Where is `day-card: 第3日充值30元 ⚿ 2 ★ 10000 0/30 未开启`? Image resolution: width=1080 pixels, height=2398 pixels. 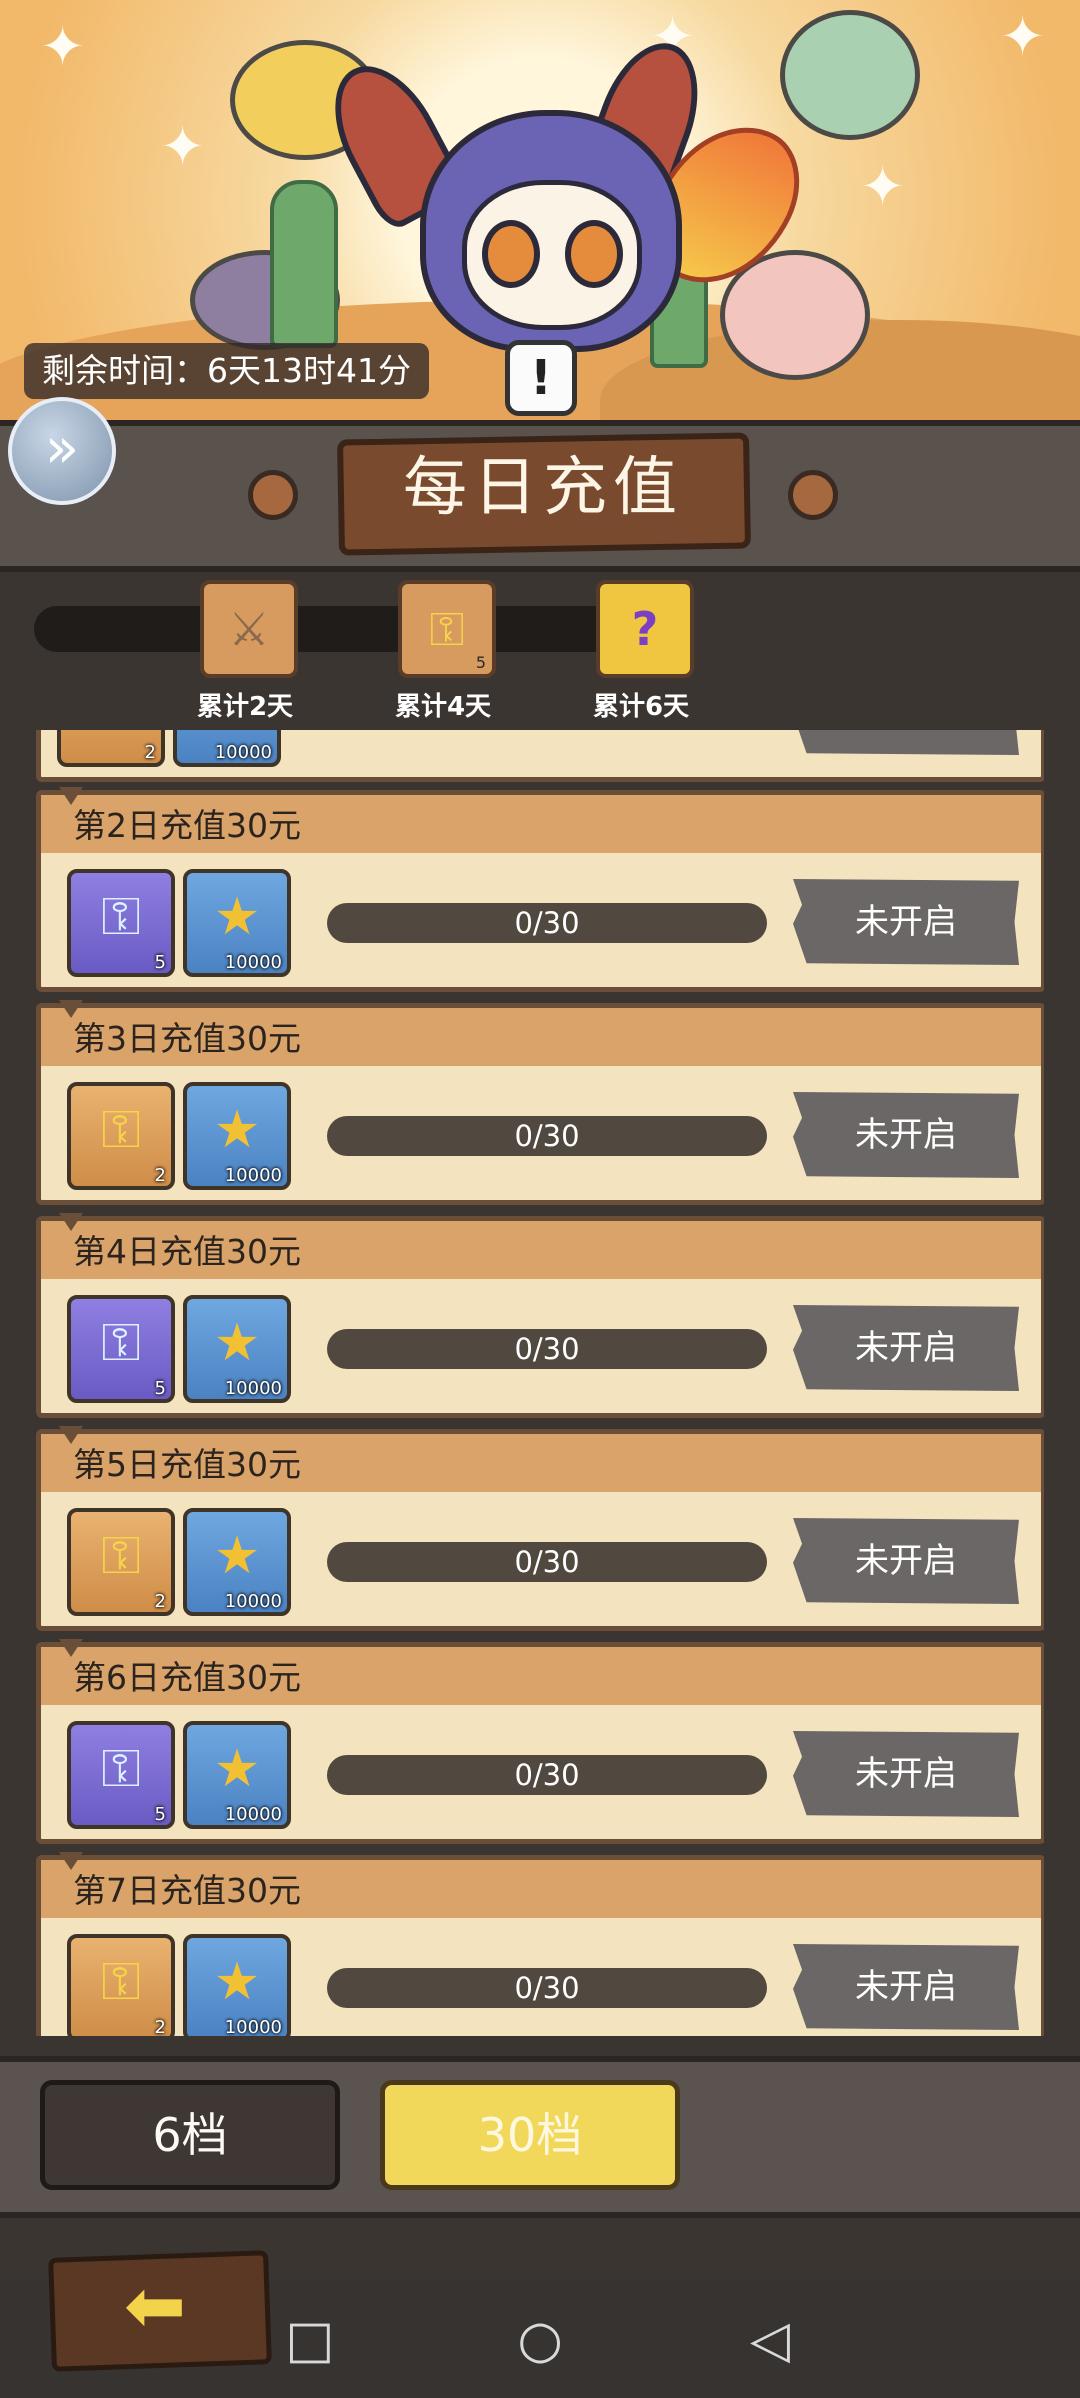
day-card: 第3日充值30元 ⚿ 2 ★ 10000 0/30 未开启 is located at coordinates (540, 1102).